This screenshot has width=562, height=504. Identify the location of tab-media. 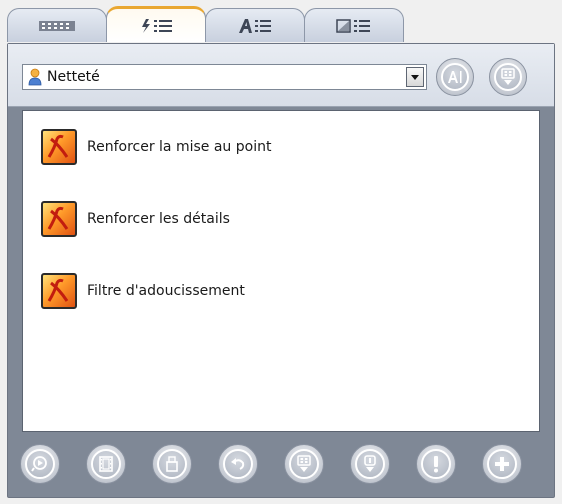
(57, 25).